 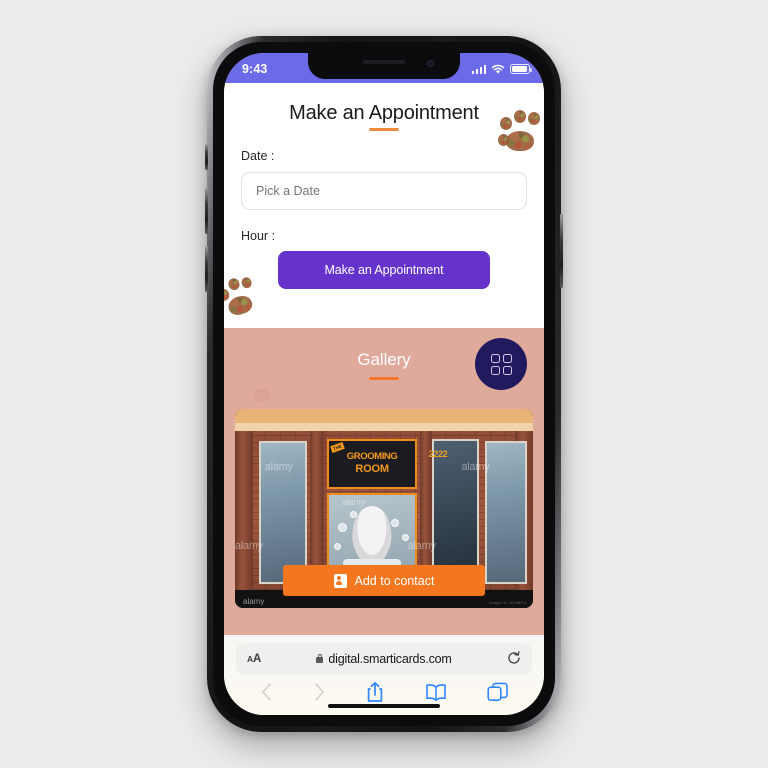 What do you see at coordinates (384, 191) in the screenshot?
I see `date-input` at bounding box center [384, 191].